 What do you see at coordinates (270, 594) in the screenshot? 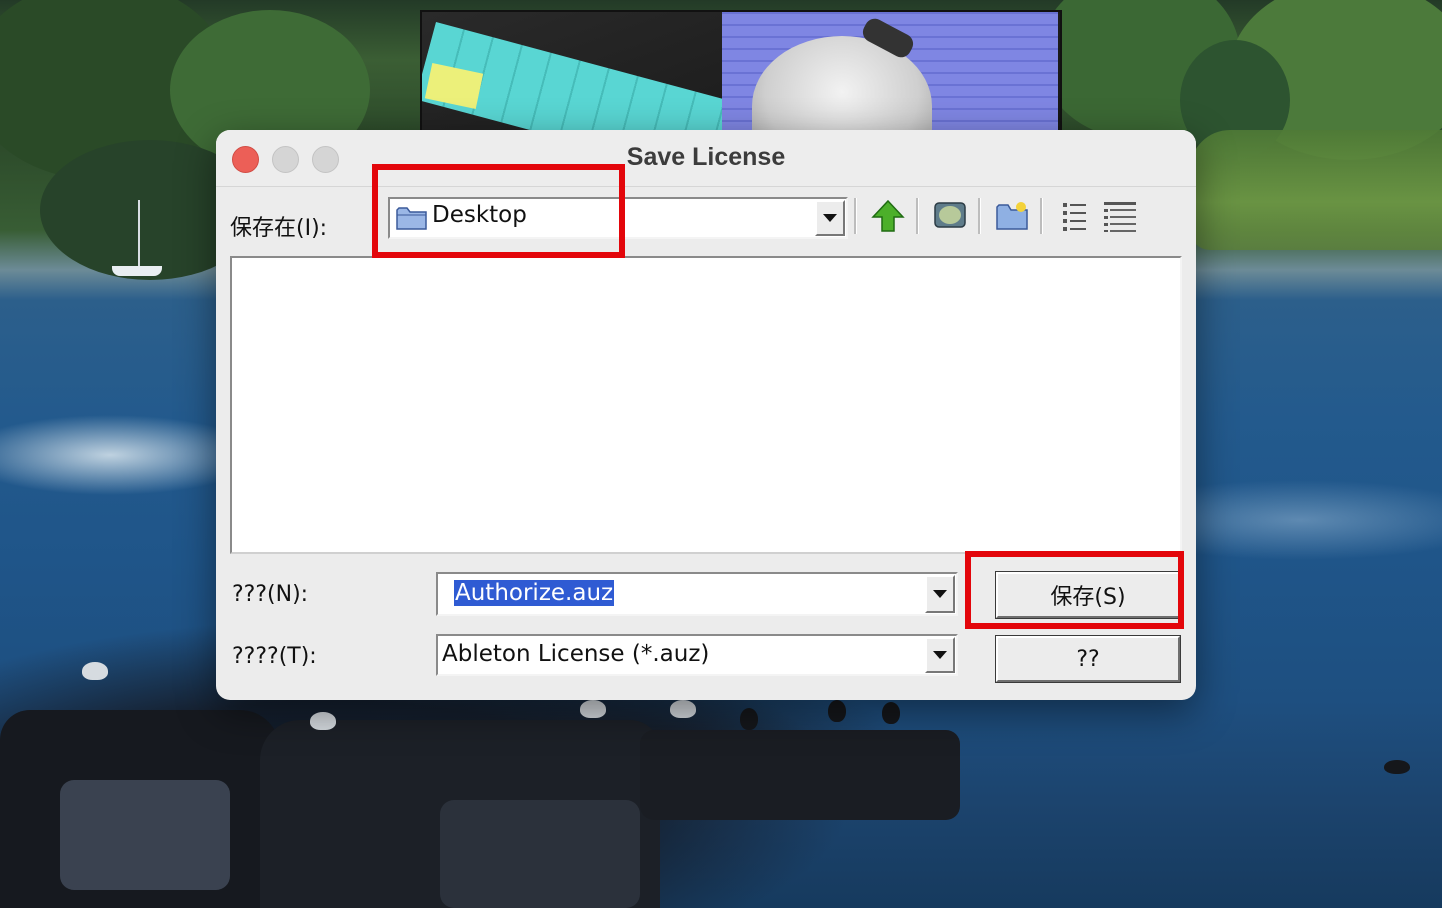
I see `filename-label: ???(N):` at bounding box center [270, 594].